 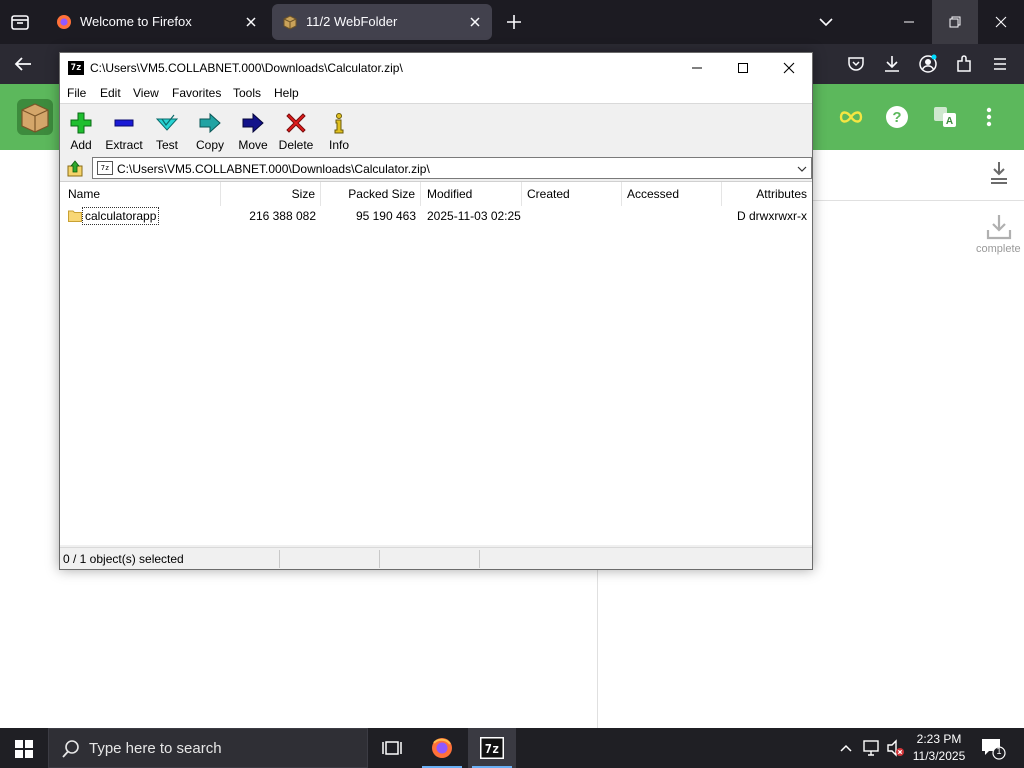 What do you see at coordinates (81, 123) in the screenshot?
I see `add-icon` at bounding box center [81, 123].